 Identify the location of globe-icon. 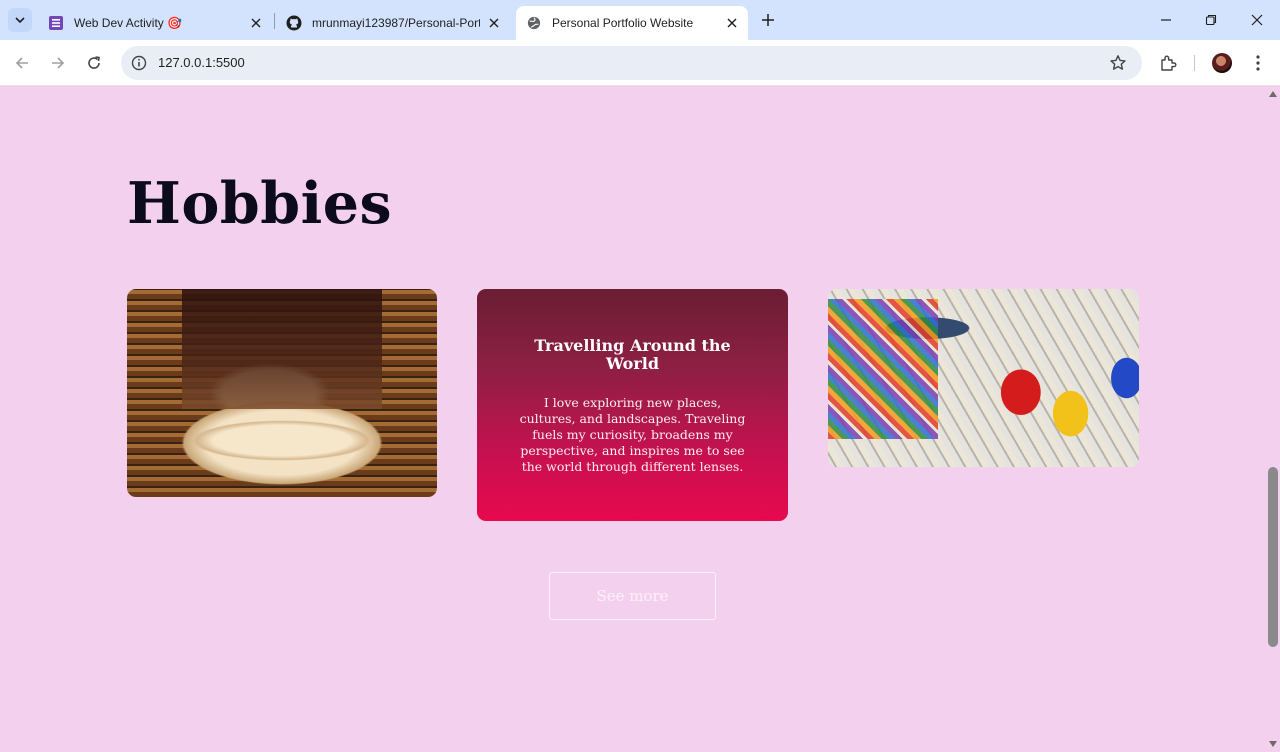
(534, 23).